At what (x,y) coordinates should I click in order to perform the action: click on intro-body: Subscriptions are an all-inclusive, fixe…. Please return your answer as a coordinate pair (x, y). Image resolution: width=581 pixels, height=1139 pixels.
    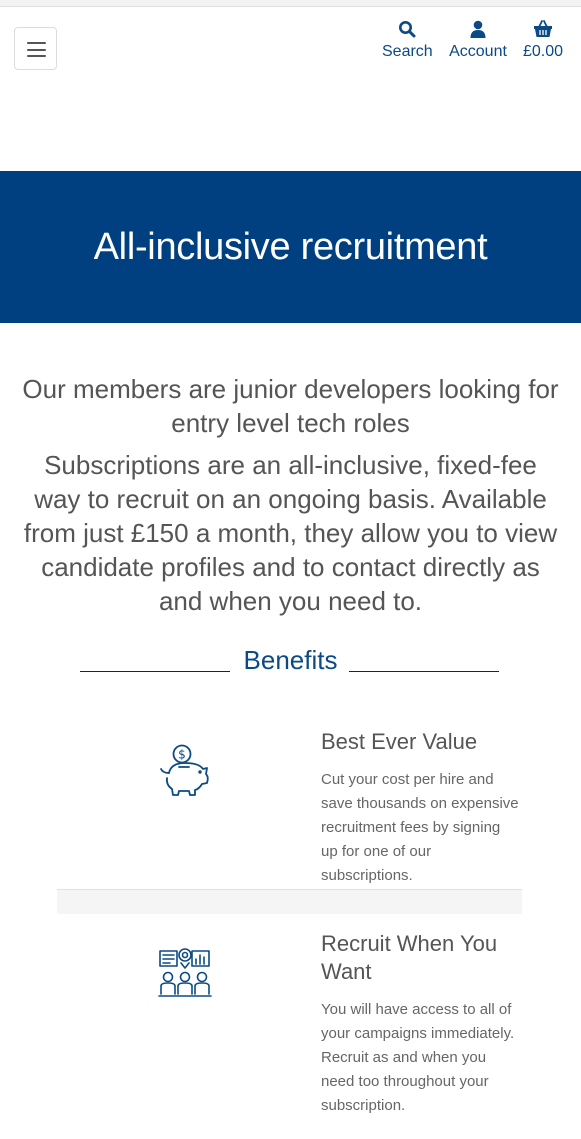
    Looking at the image, I should click on (290, 533).